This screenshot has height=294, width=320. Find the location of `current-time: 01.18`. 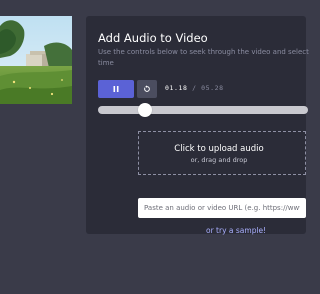

current-time: 01.18 is located at coordinates (176, 88).